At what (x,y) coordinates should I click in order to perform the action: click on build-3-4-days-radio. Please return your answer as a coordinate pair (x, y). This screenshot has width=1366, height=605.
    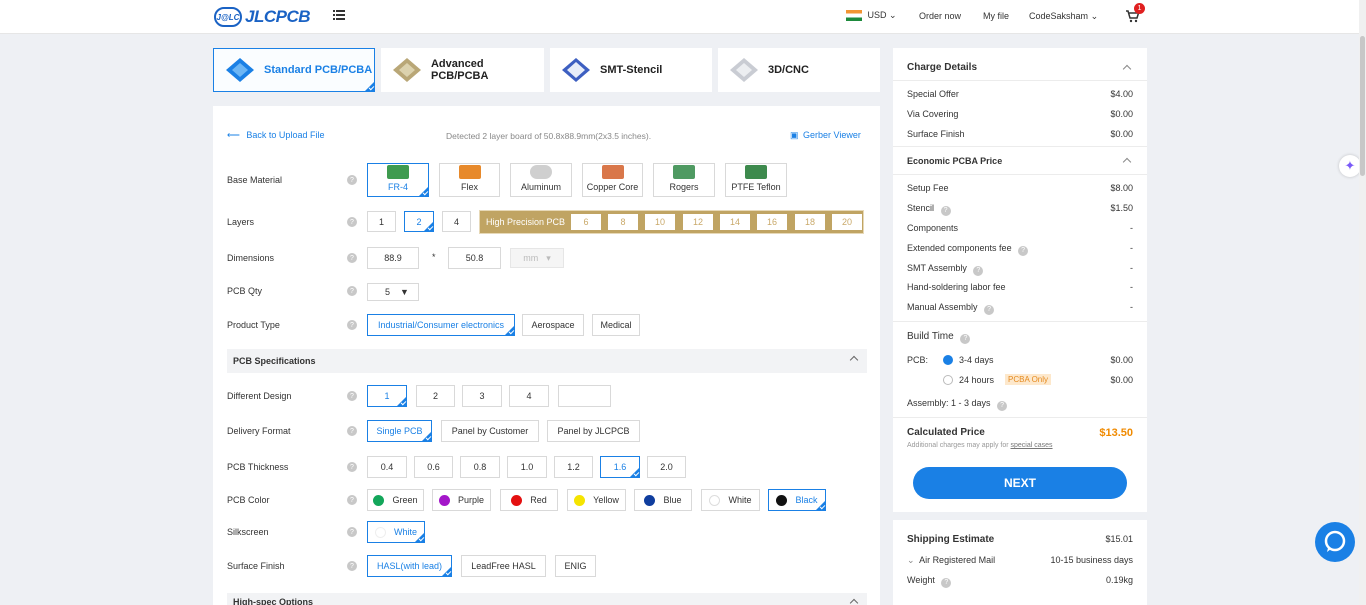
    Looking at the image, I should click on (948, 360).